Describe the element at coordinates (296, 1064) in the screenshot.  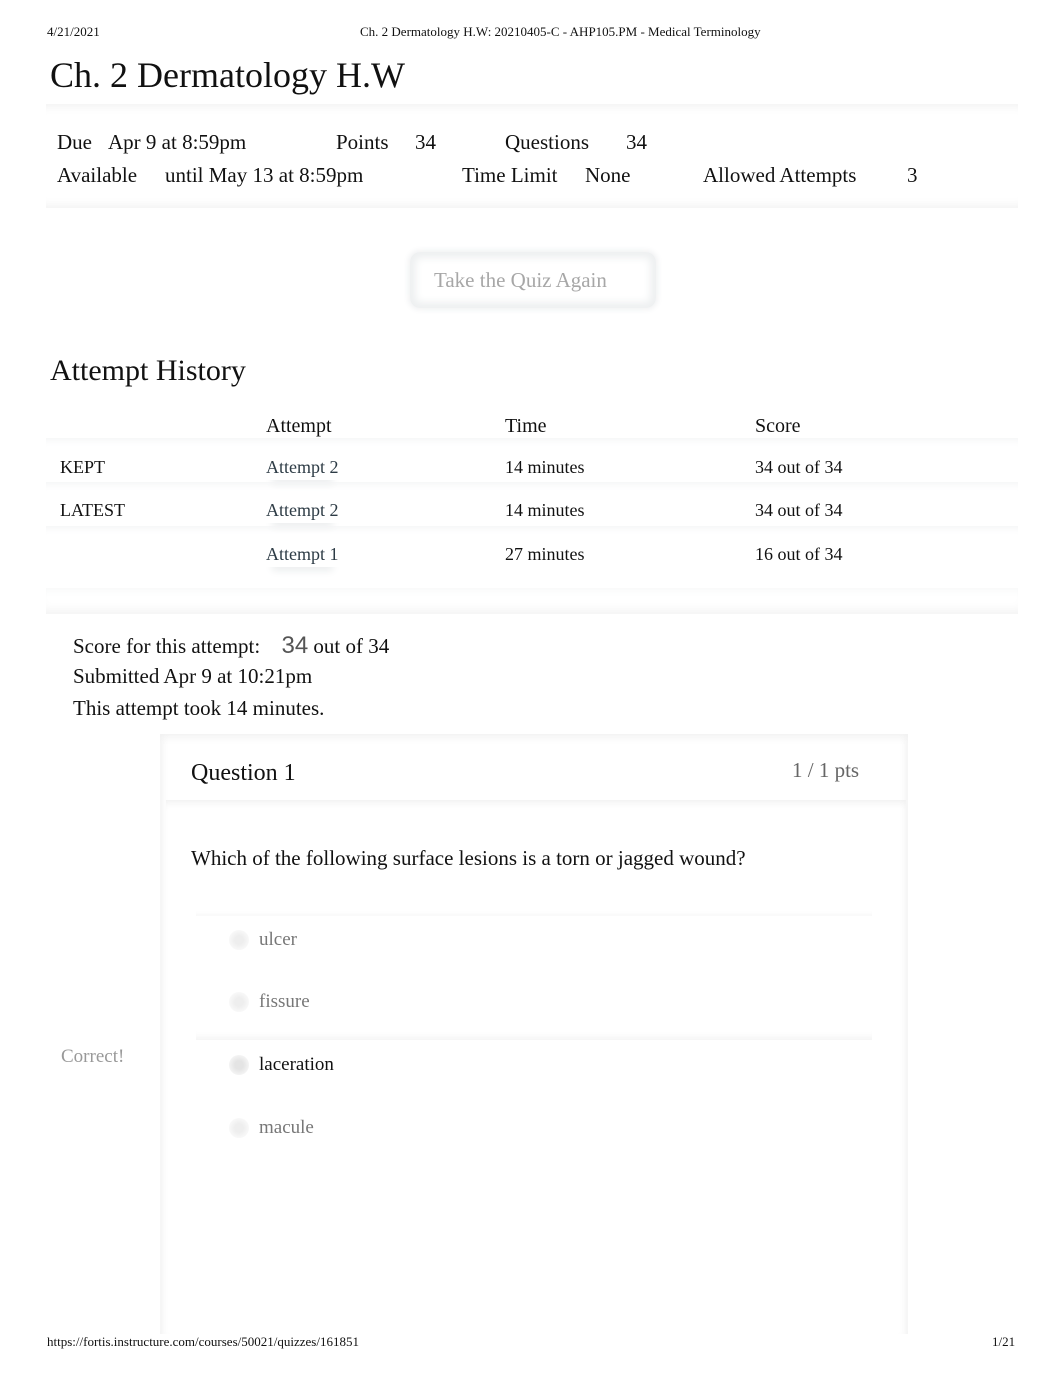
I see `answer-option-correct: laceration` at that location.